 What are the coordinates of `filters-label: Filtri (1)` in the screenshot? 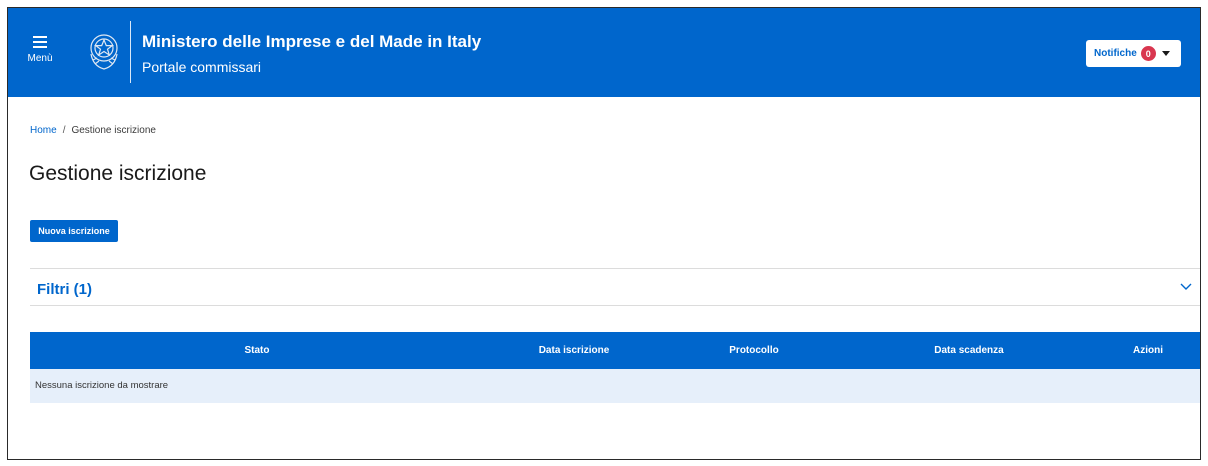 It's located at (64, 289).